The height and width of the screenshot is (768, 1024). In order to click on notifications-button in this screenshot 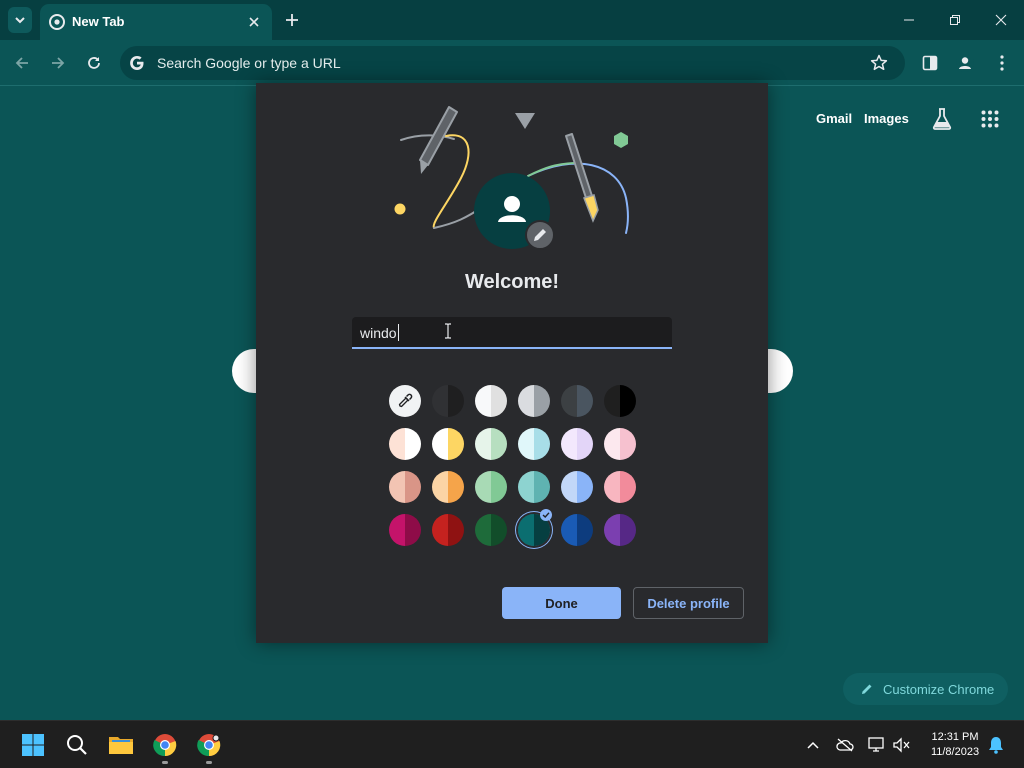, I will do `click(996, 745)`.